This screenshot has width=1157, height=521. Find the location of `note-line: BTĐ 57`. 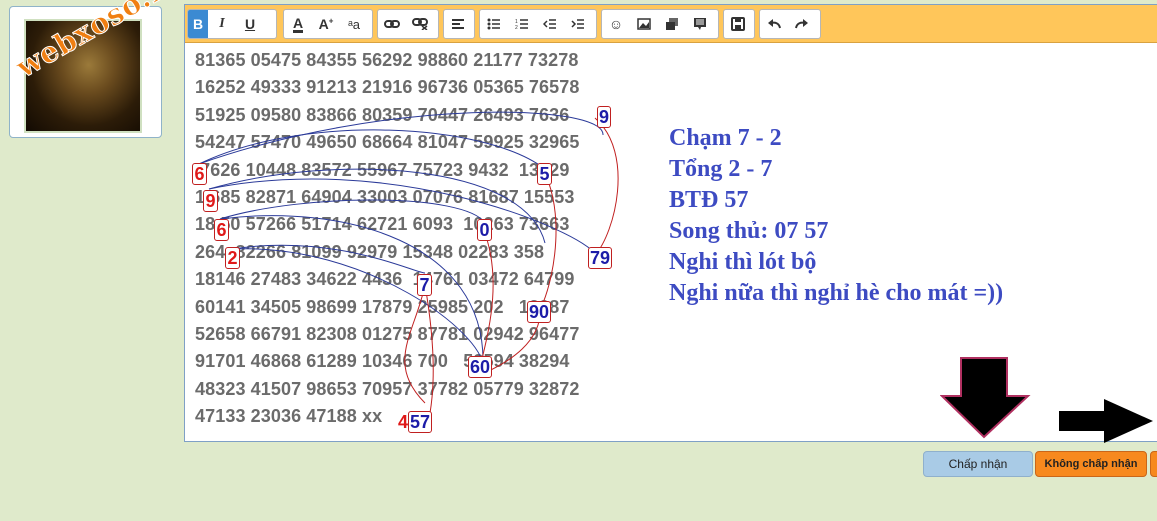

note-line: BTĐ 57 is located at coordinates (709, 200).